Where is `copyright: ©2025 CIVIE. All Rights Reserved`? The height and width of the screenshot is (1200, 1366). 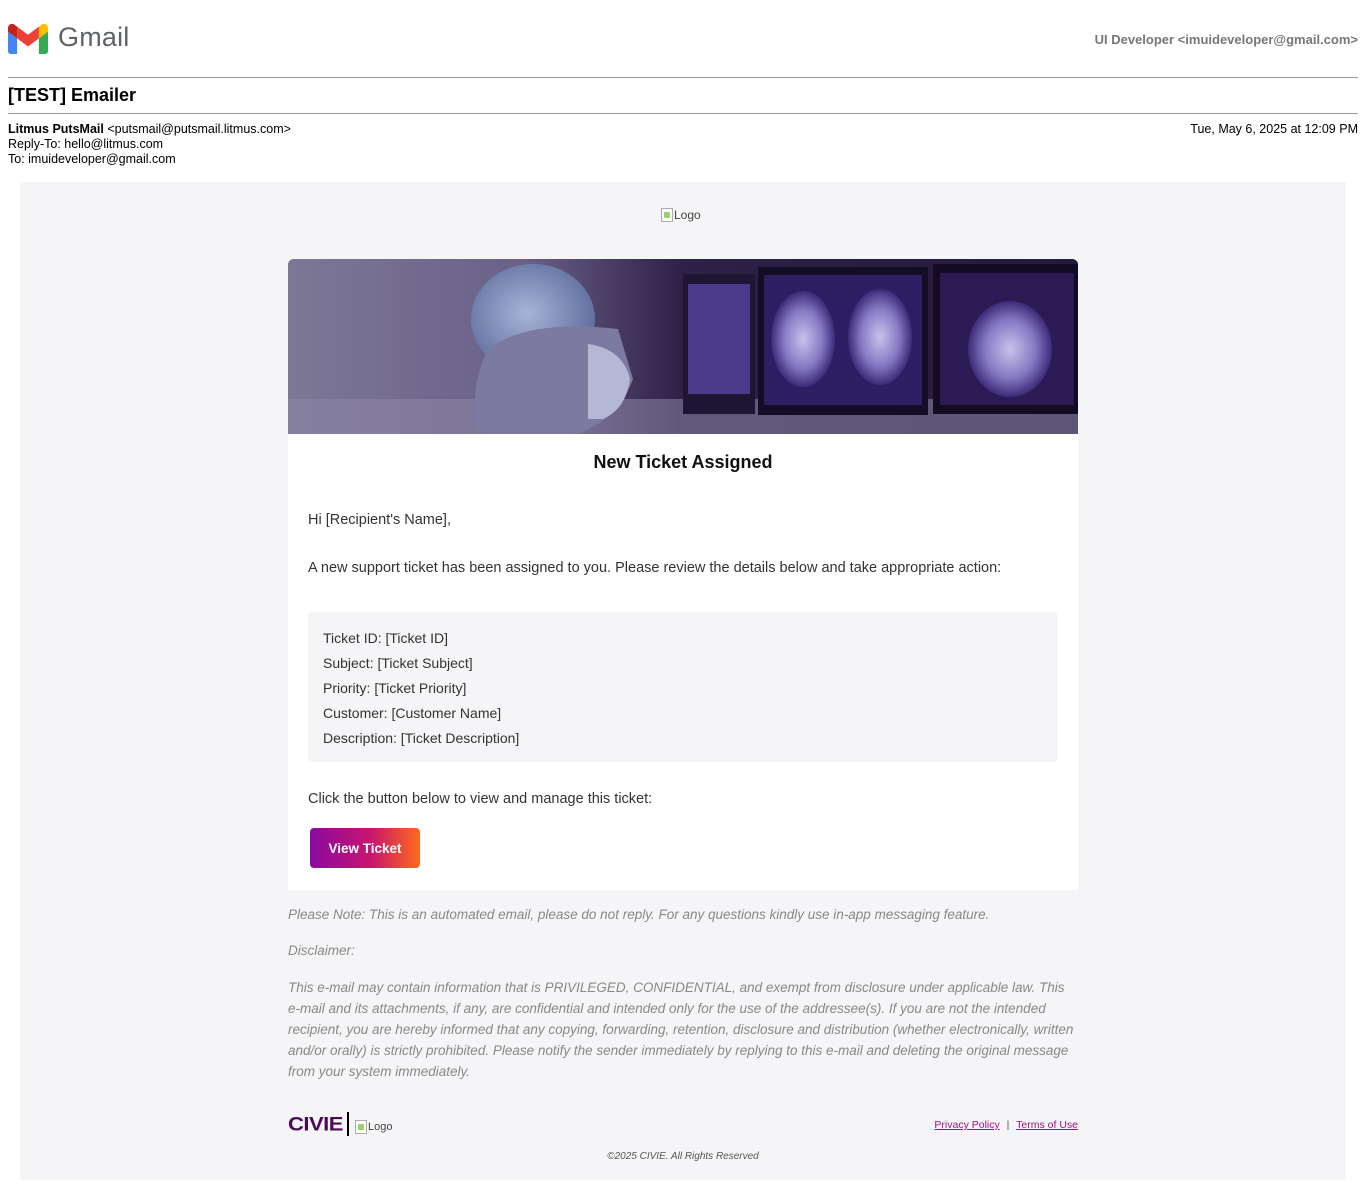
copyright: ©2025 CIVIE. All Rights Reserved is located at coordinates (683, 1156).